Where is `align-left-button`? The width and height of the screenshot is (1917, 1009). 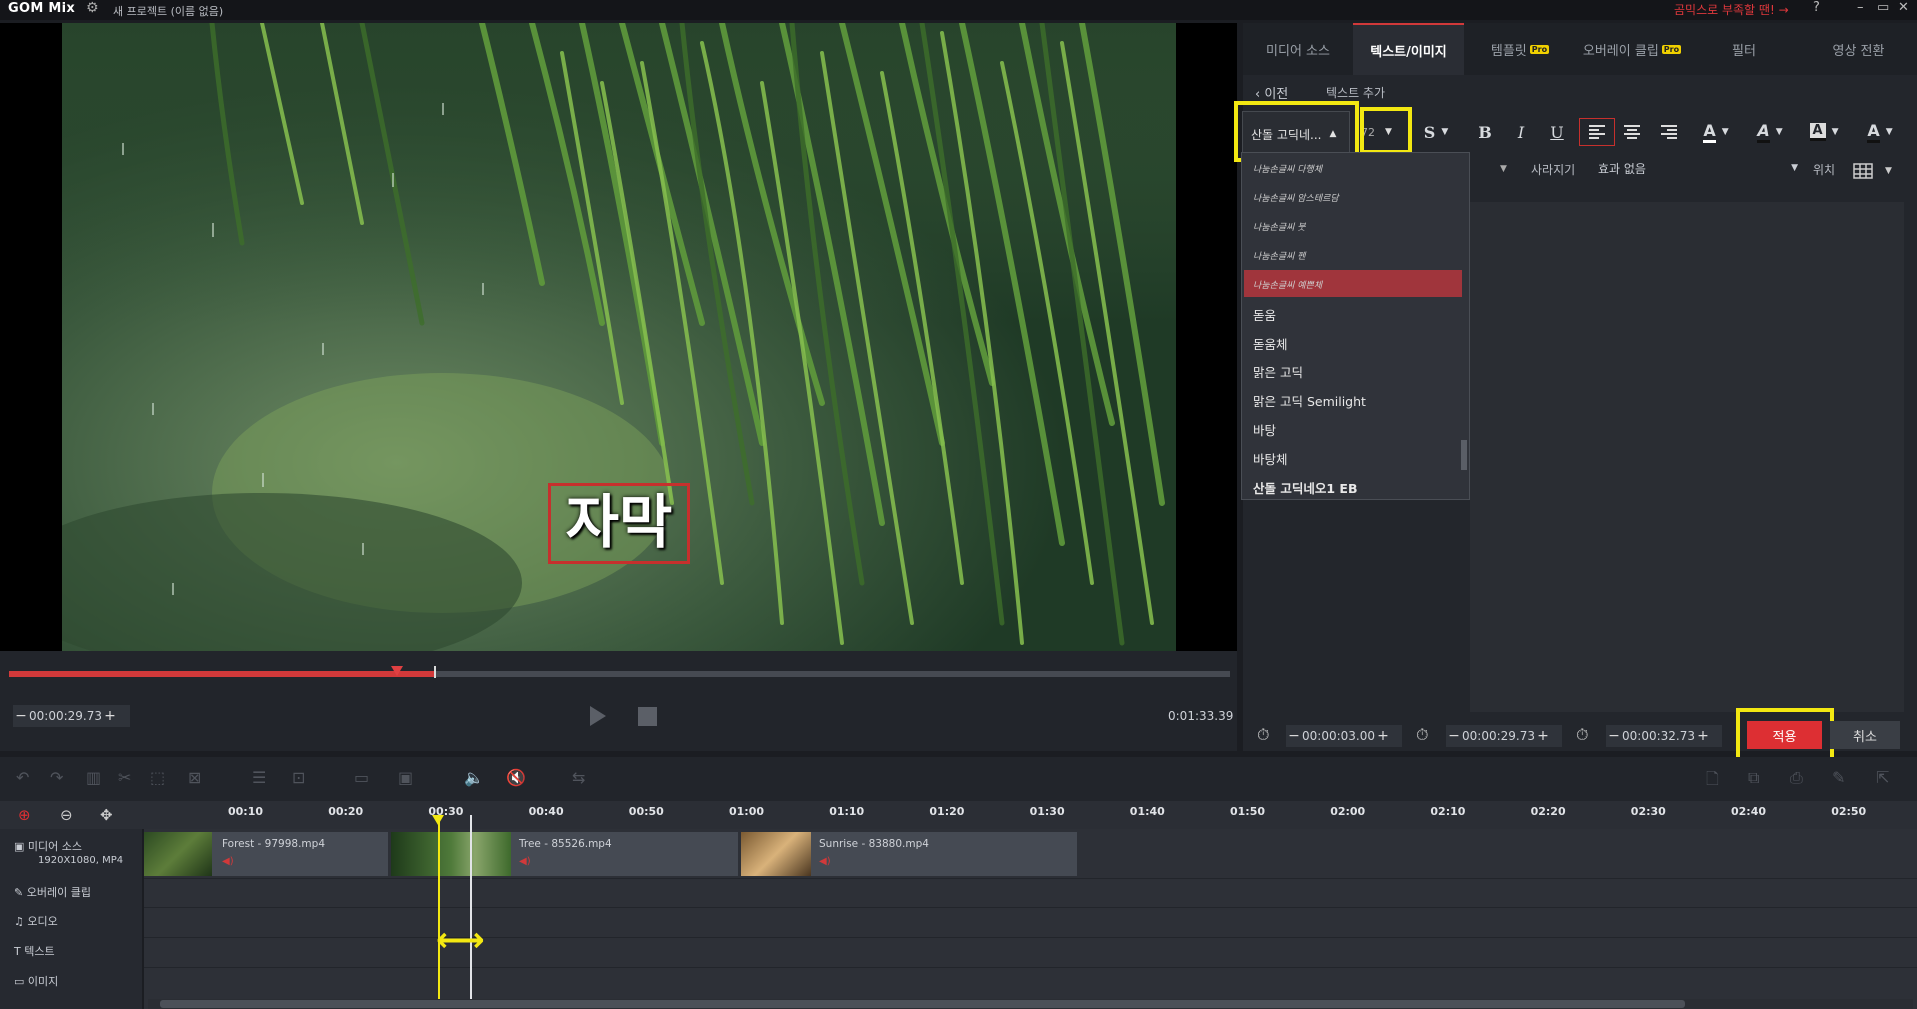 align-left-button is located at coordinates (1597, 132).